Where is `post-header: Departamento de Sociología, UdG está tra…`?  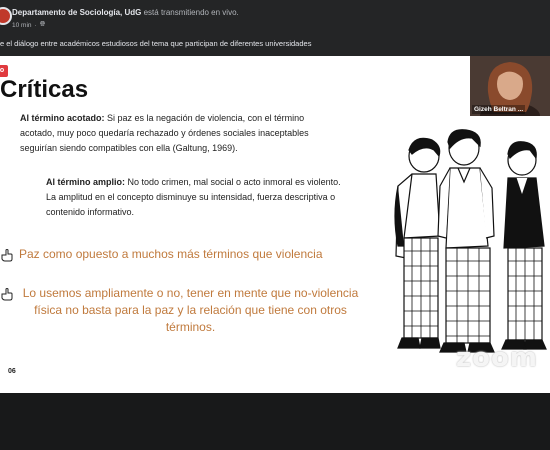 post-header: Departamento de Sociología, UdG está tra… is located at coordinates (275, 28).